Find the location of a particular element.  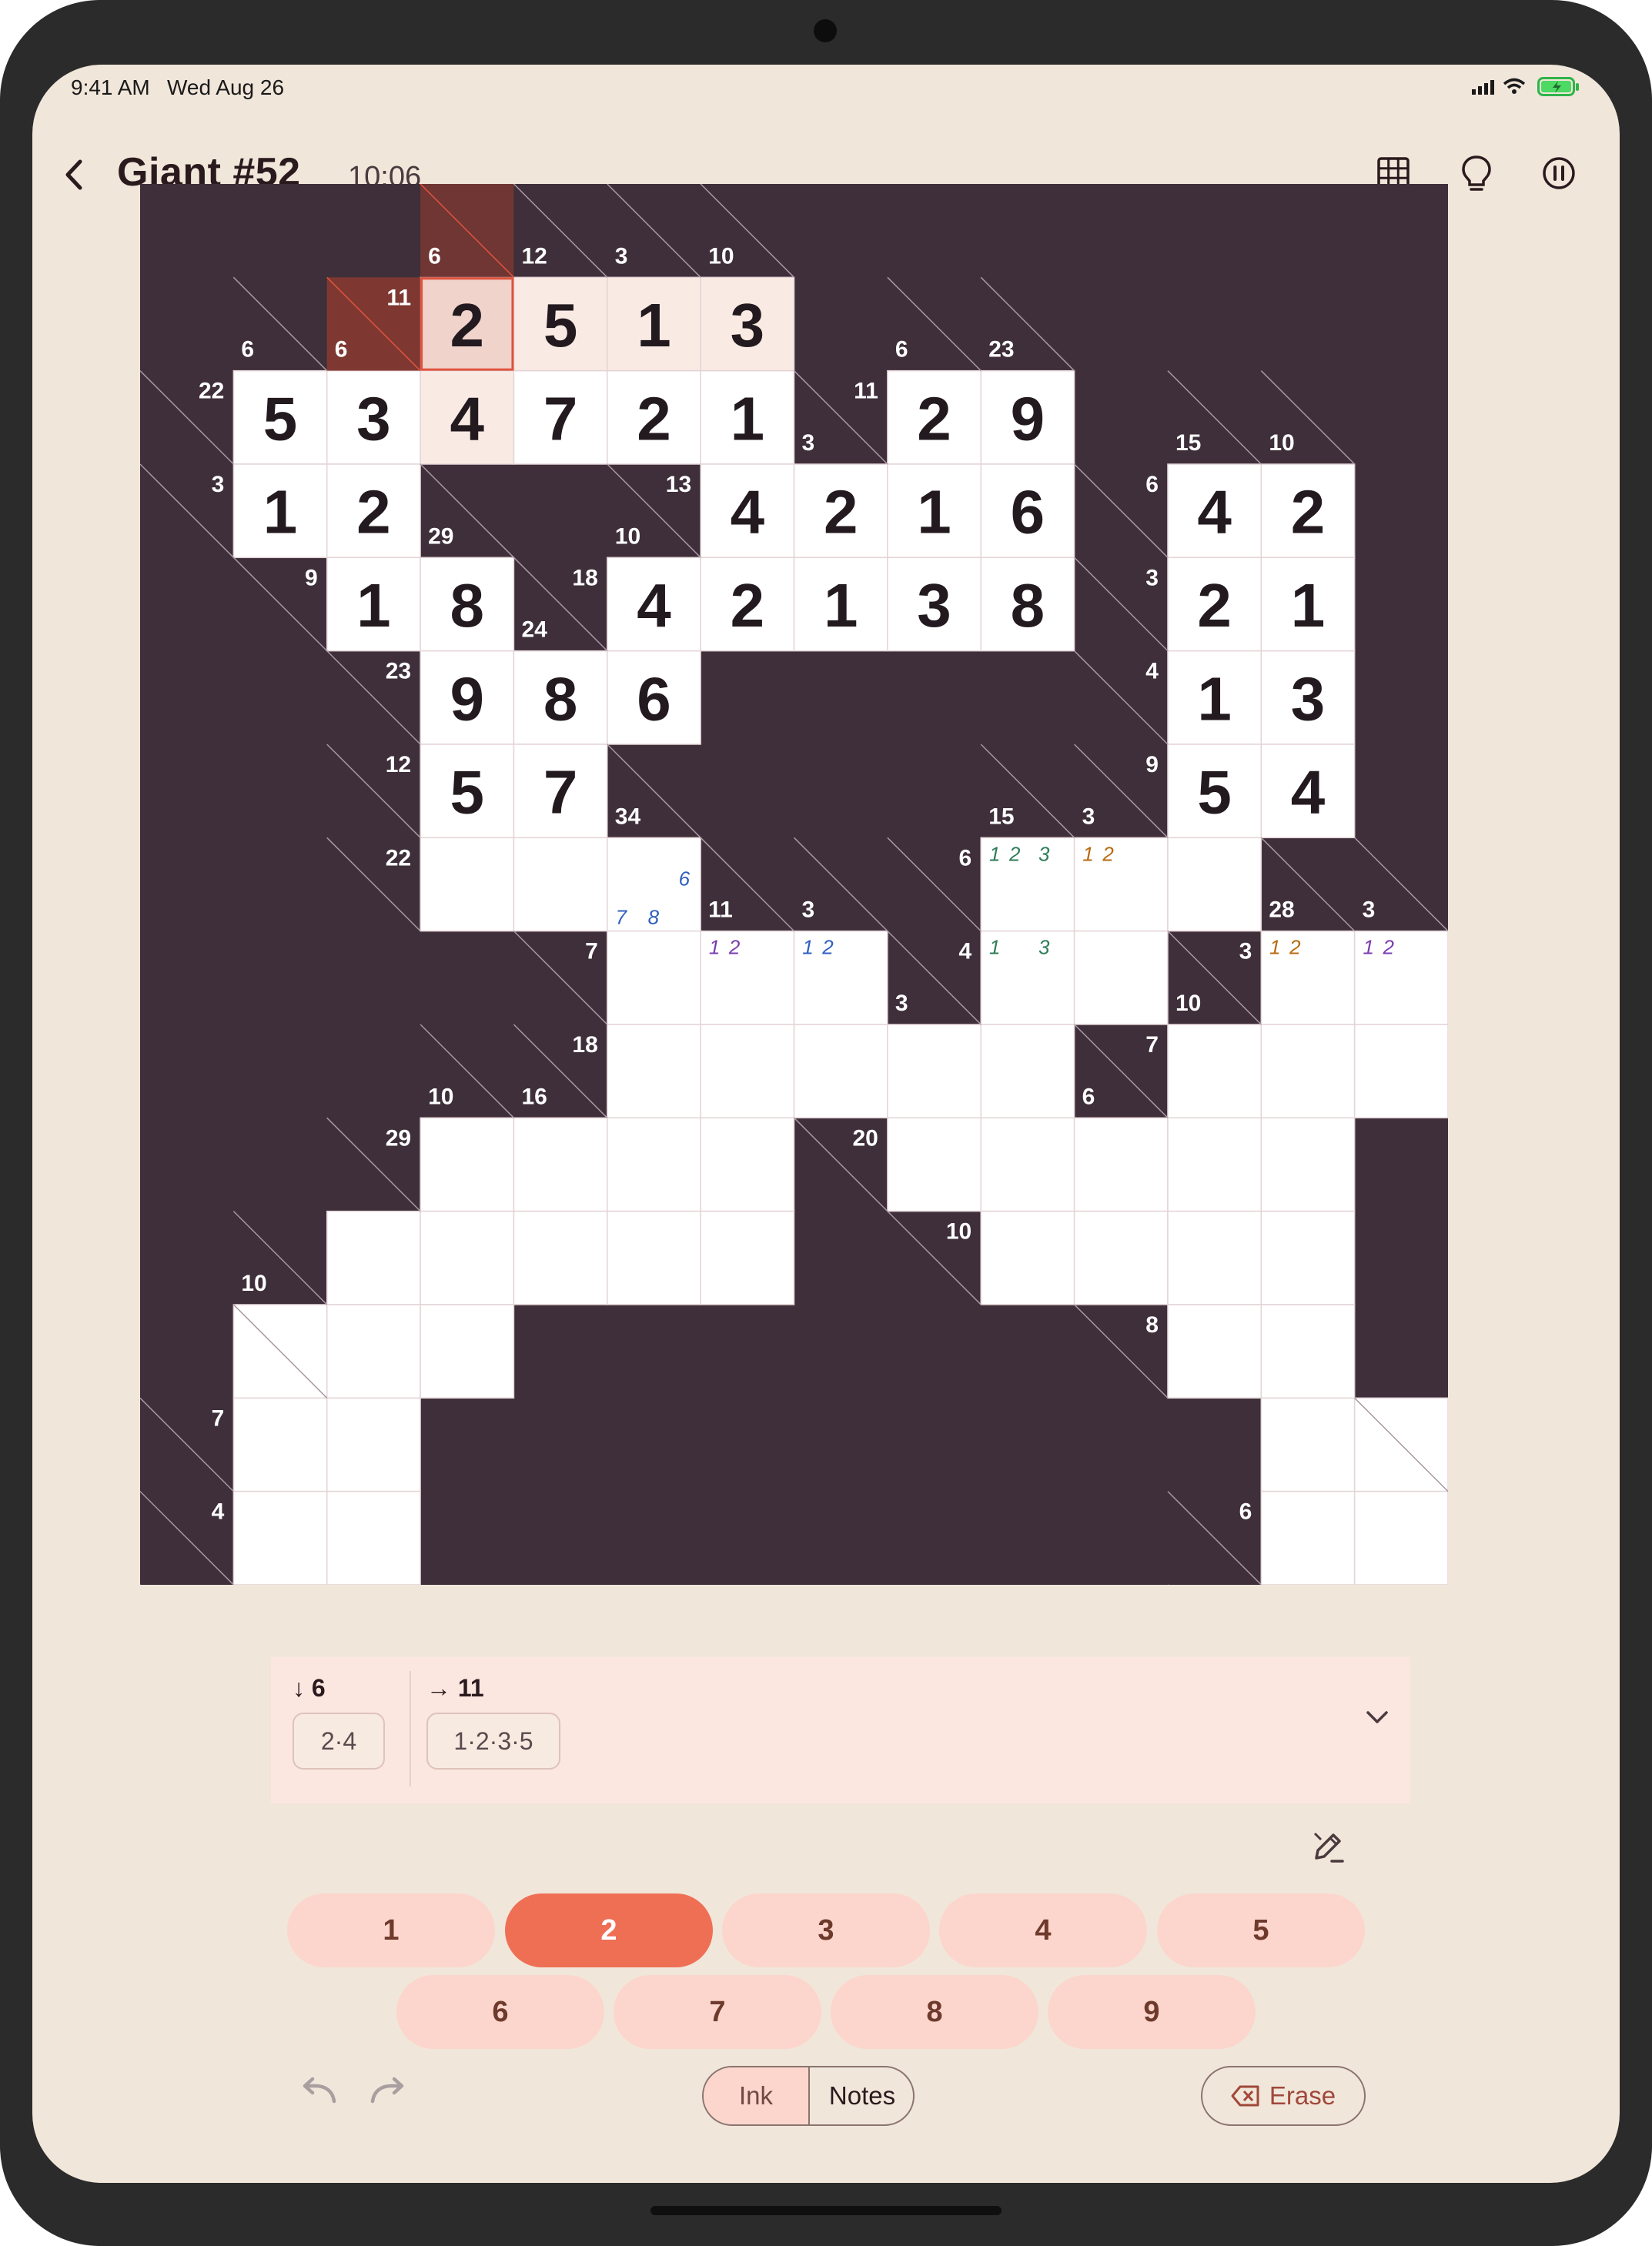

back-button is located at coordinates (74, 176).